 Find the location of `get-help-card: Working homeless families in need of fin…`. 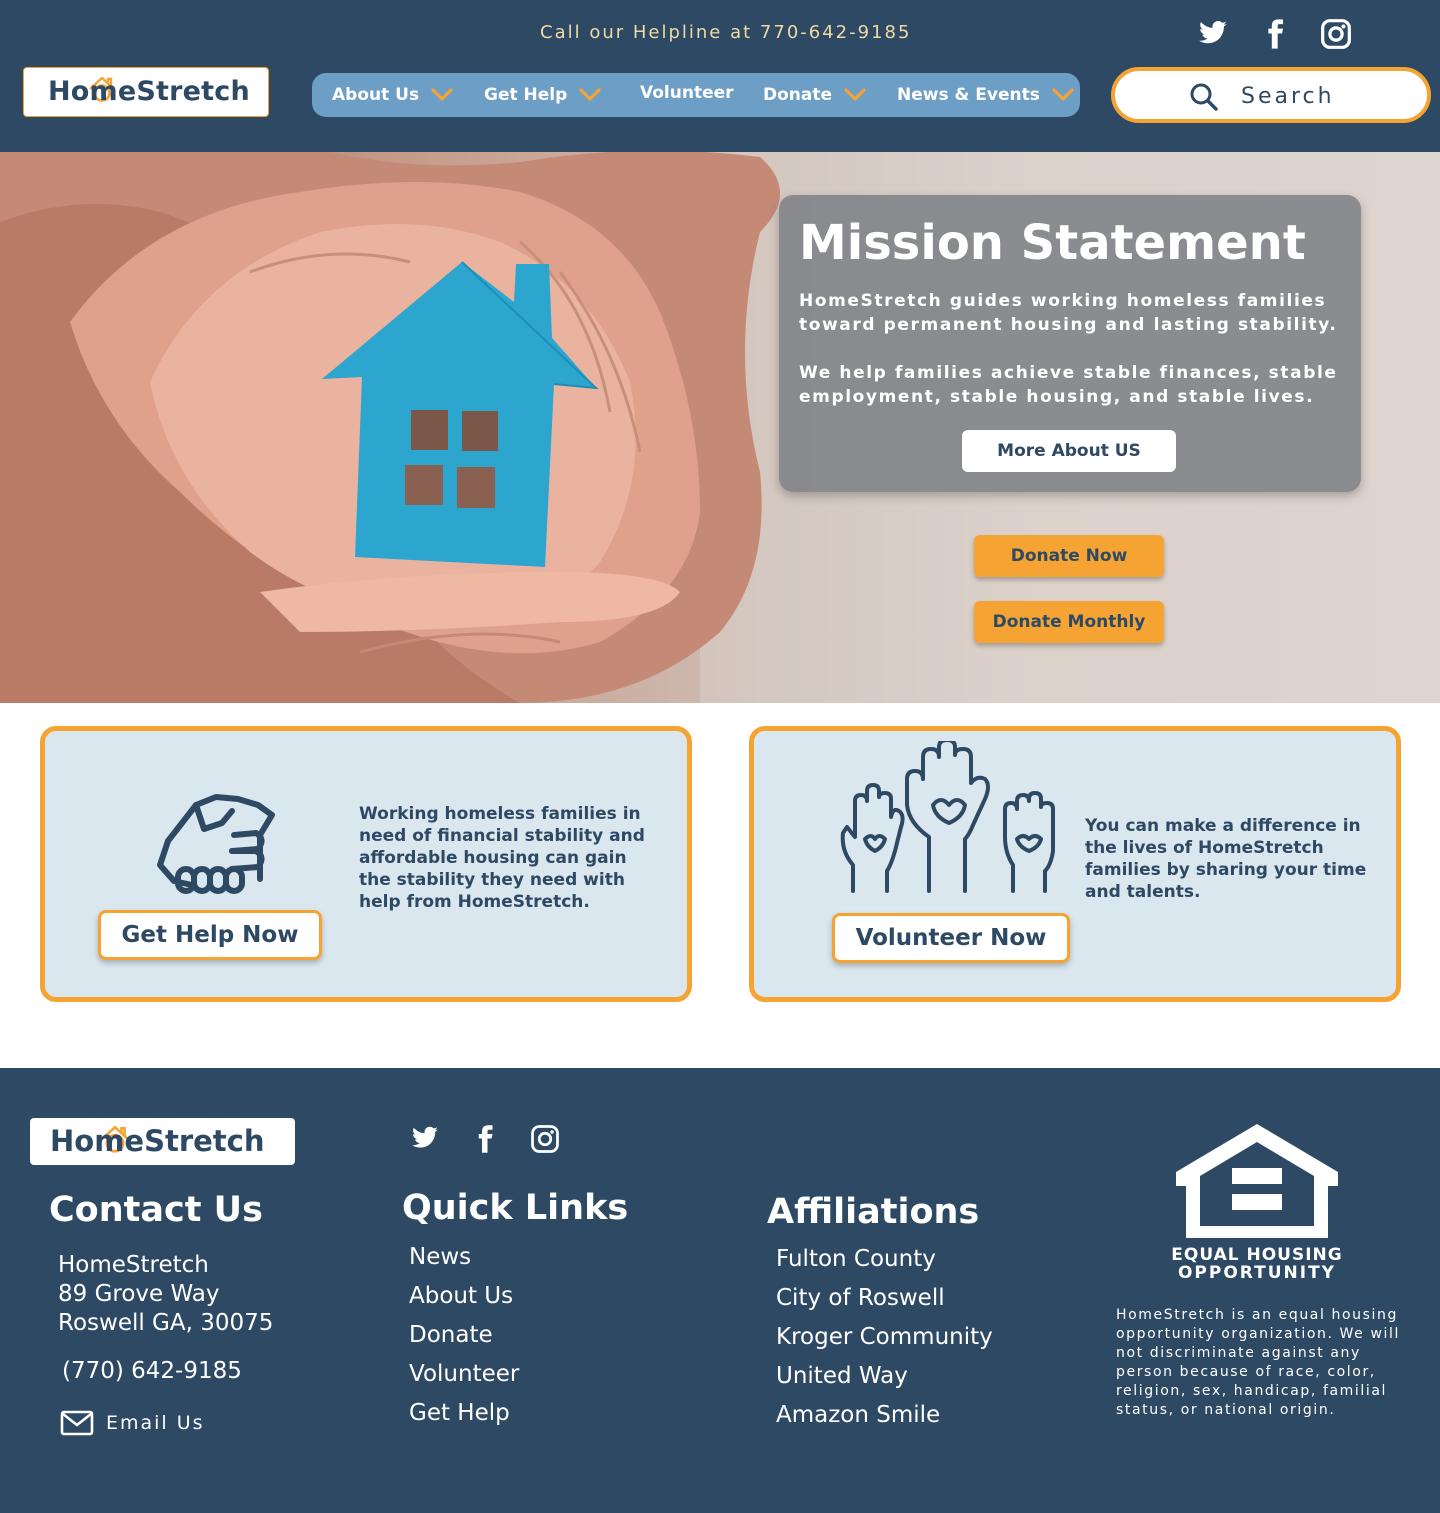

get-help-card: Working homeless families in need of fin… is located at coordinates (366, 864).